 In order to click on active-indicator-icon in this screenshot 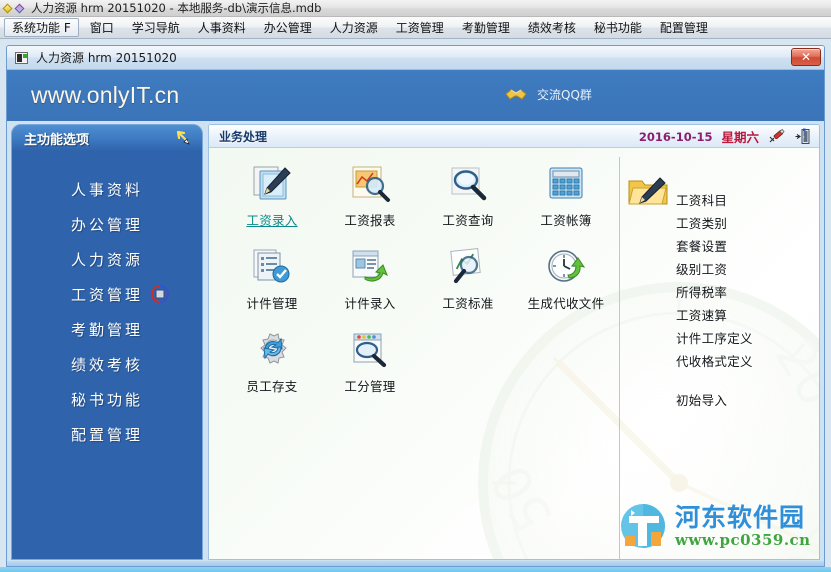, I will do `click(160, 294)`.